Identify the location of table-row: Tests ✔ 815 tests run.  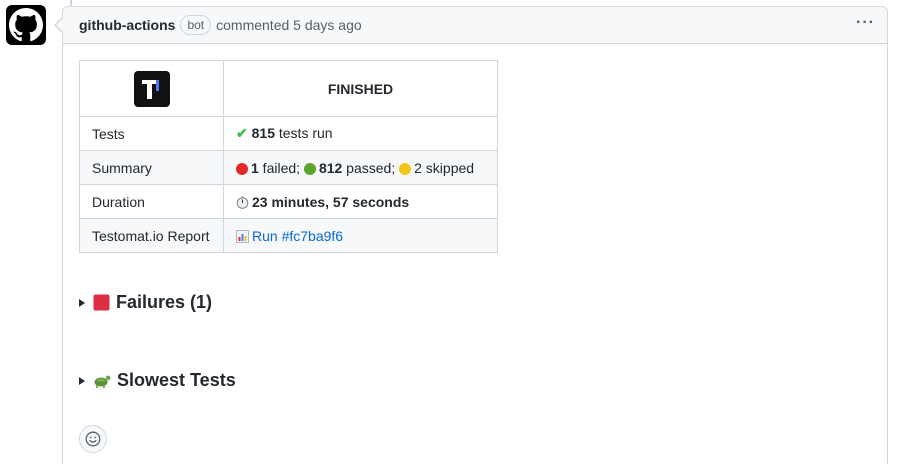
(288, 133).